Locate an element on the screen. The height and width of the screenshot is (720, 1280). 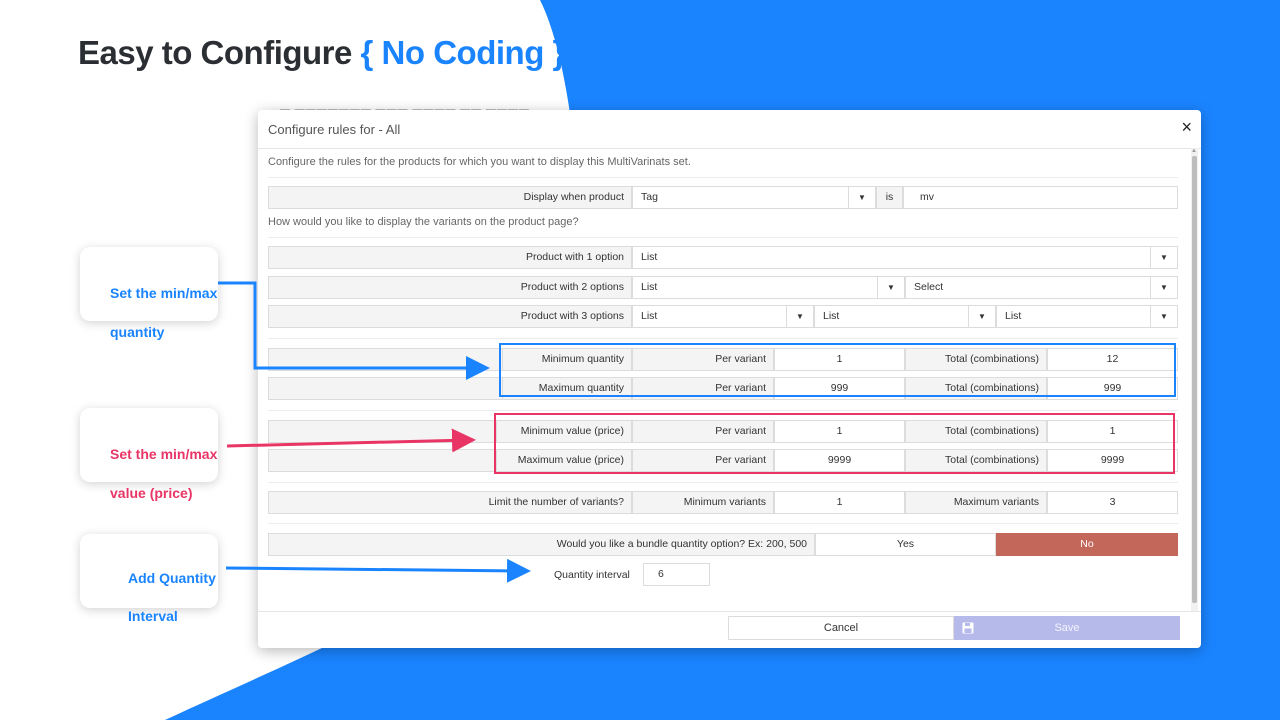
save-button: Save is located at coordinates (1067, 628).